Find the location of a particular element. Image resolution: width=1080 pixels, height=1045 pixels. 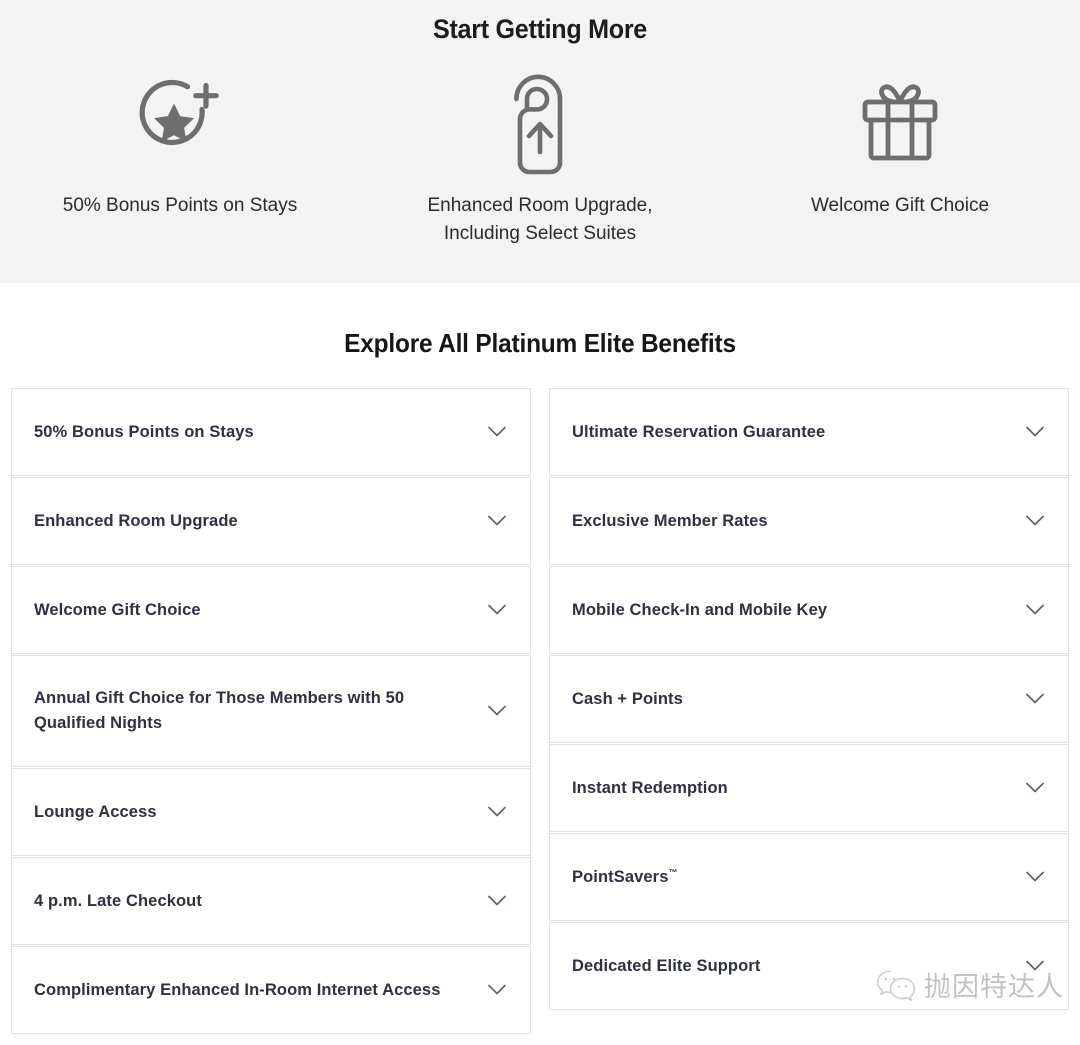

gift-icon is located at coordinates (900, 121).